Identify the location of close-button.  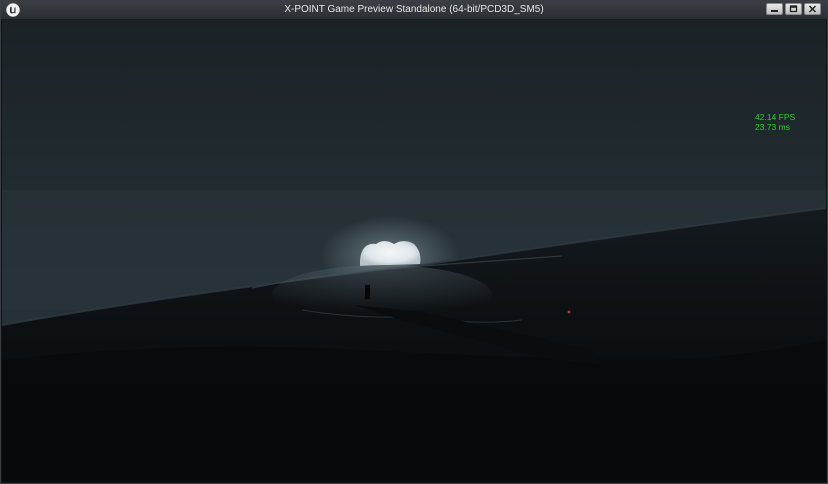
(812, 9).